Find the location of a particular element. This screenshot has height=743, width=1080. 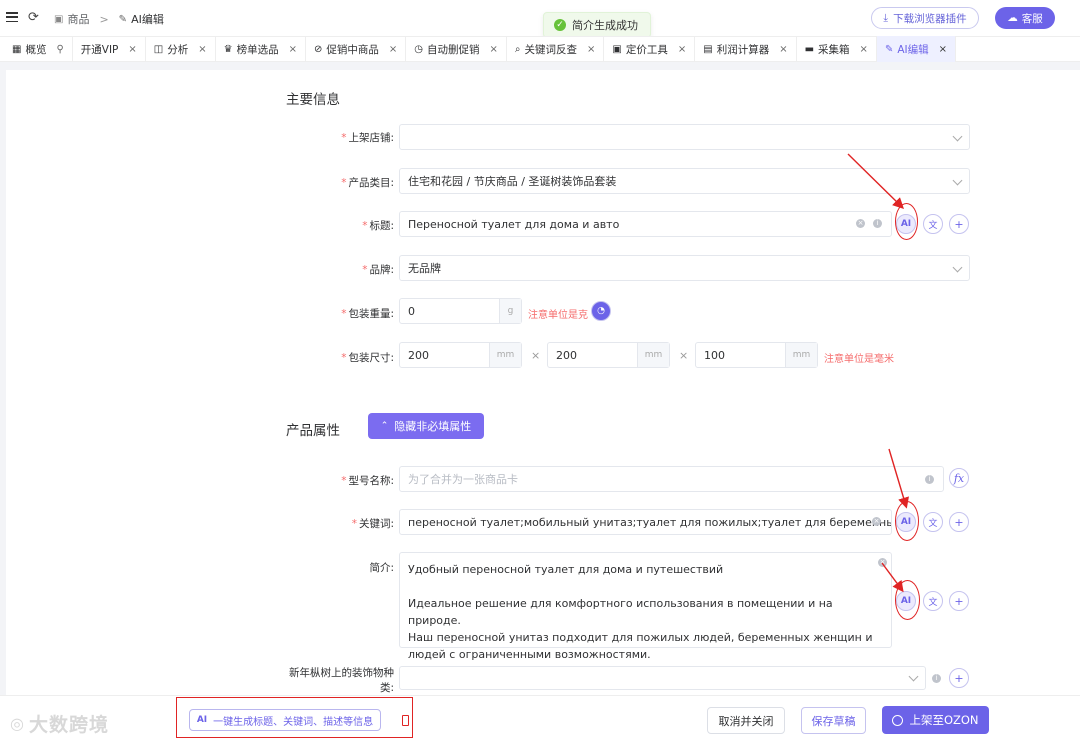

tab-keyword-lookup: ⌕ 关键词反查 × is located at coordinates (556, 49).